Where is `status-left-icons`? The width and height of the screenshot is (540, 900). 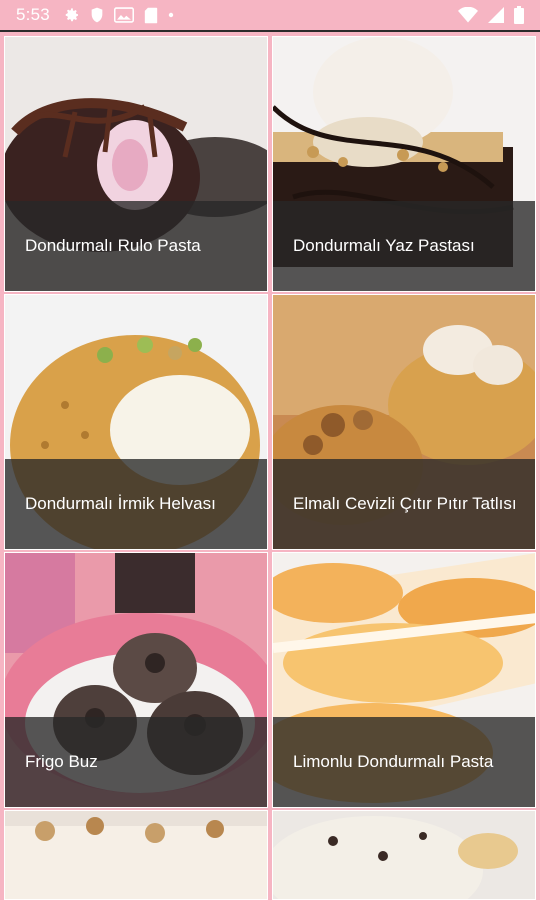
status-left-icons is located at coordinates (119, 15).